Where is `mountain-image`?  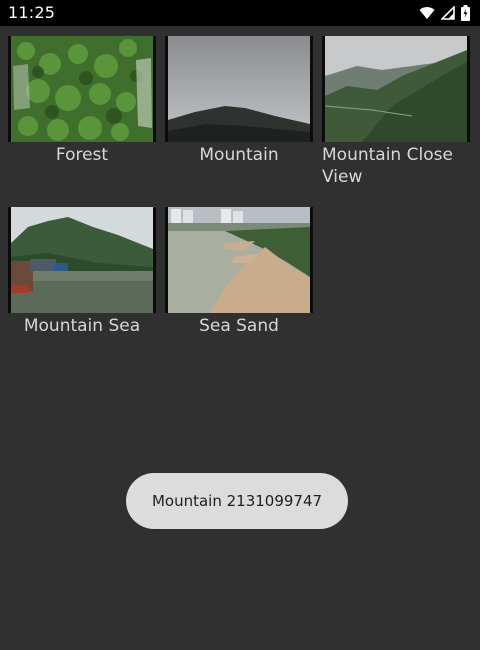
mountain-image is located at coordinates (239, 89).